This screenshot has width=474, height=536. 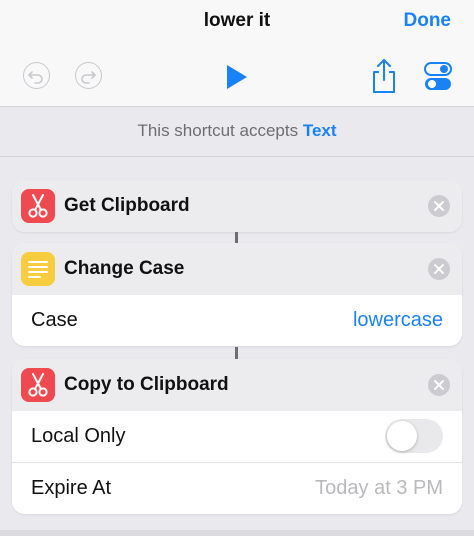 I want to click on case-row: Case lowercase, so click(x=237, y=320).